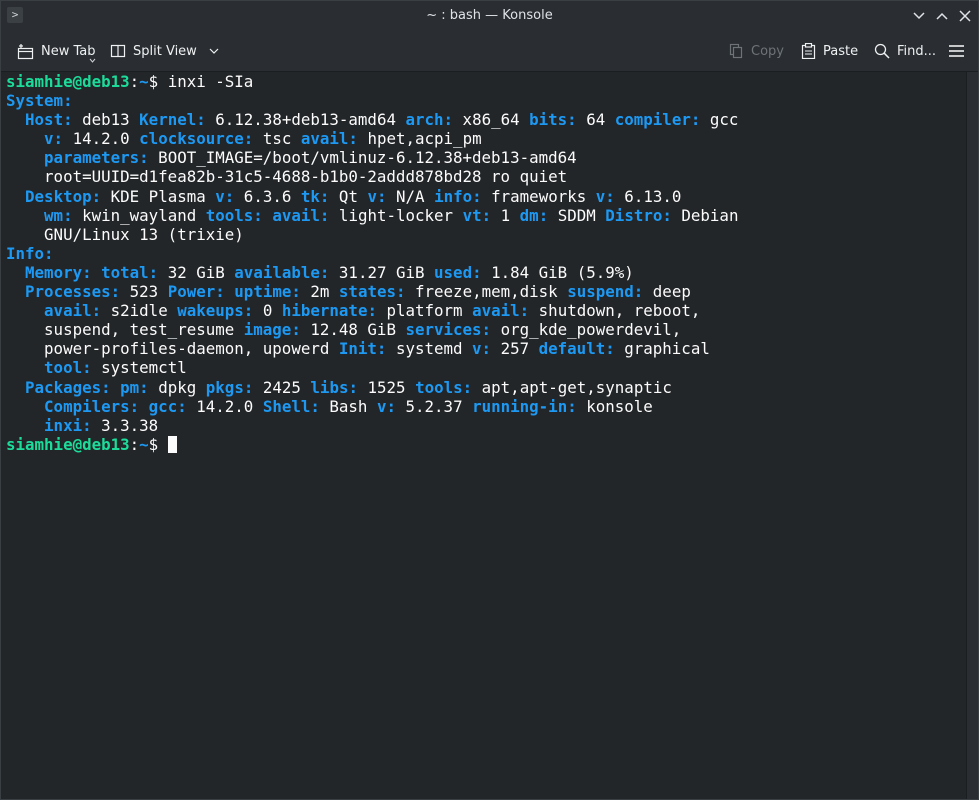  I want to click on terminal-key: hibernate:, so click(329, 311).